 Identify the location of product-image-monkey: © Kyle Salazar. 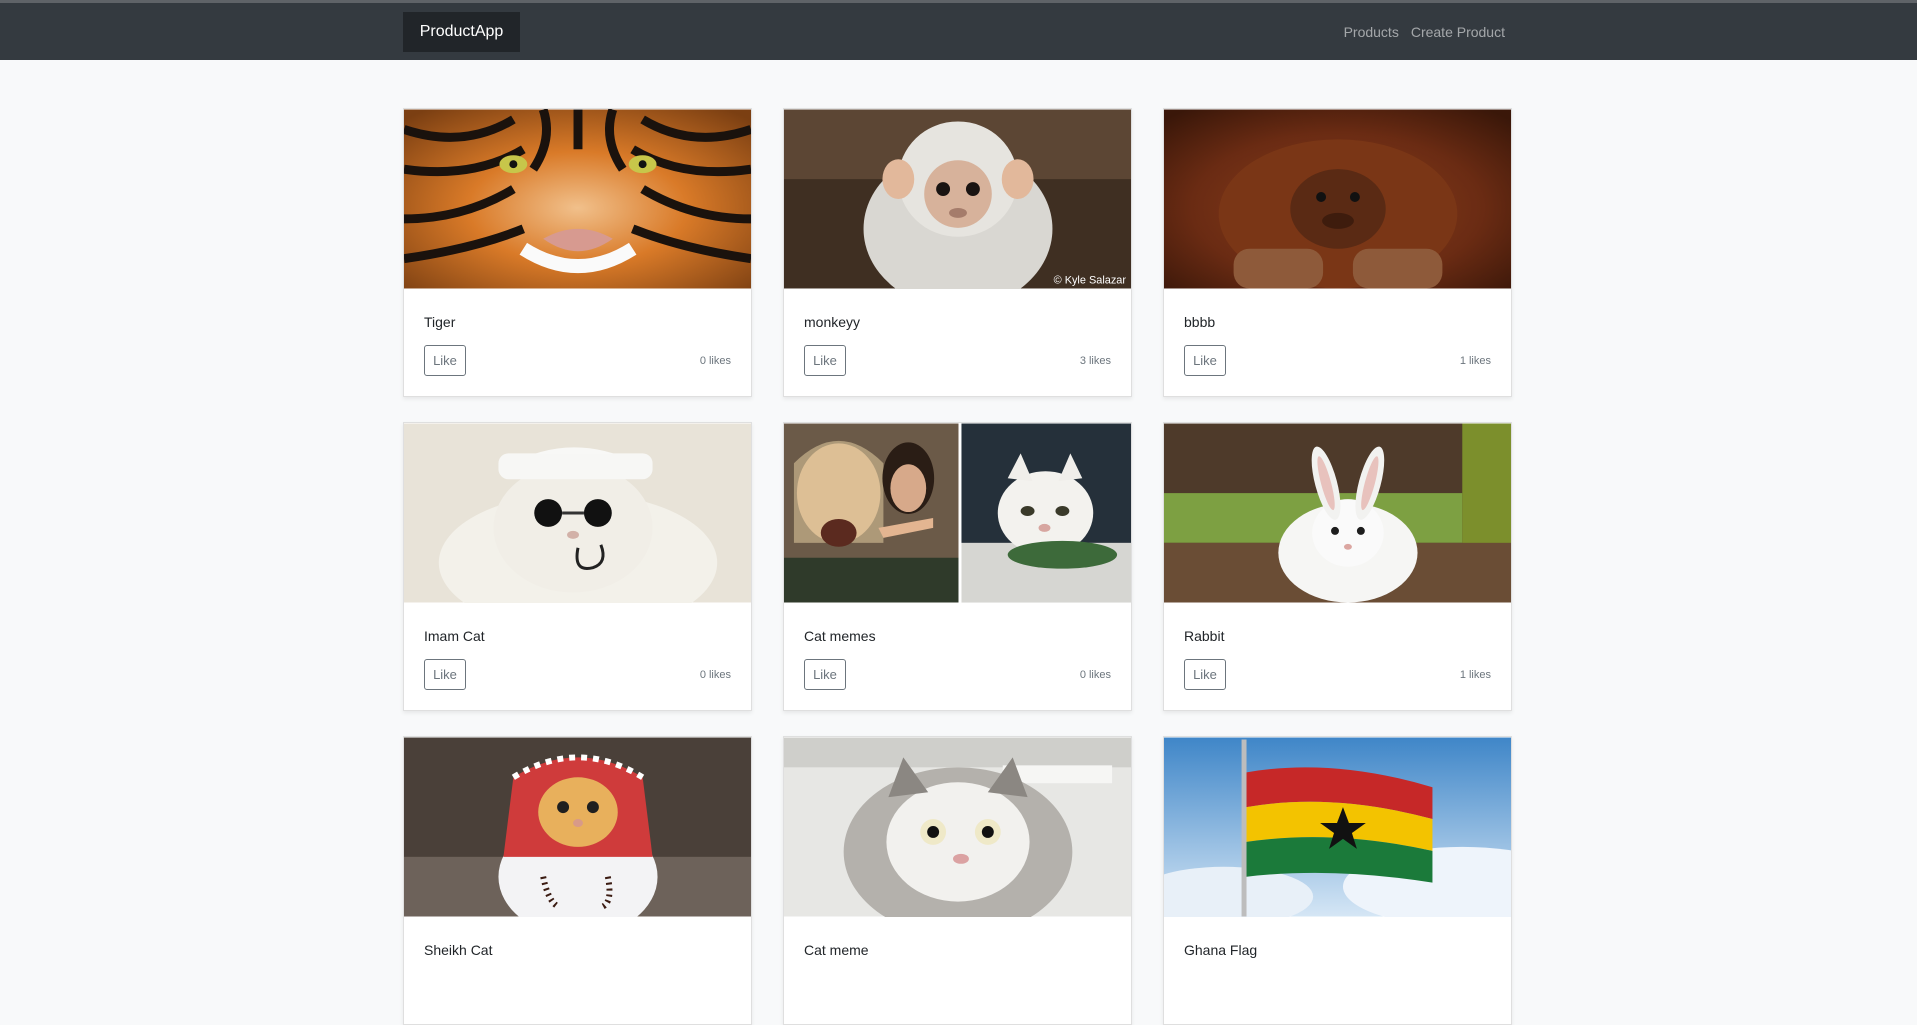
(957, 199).